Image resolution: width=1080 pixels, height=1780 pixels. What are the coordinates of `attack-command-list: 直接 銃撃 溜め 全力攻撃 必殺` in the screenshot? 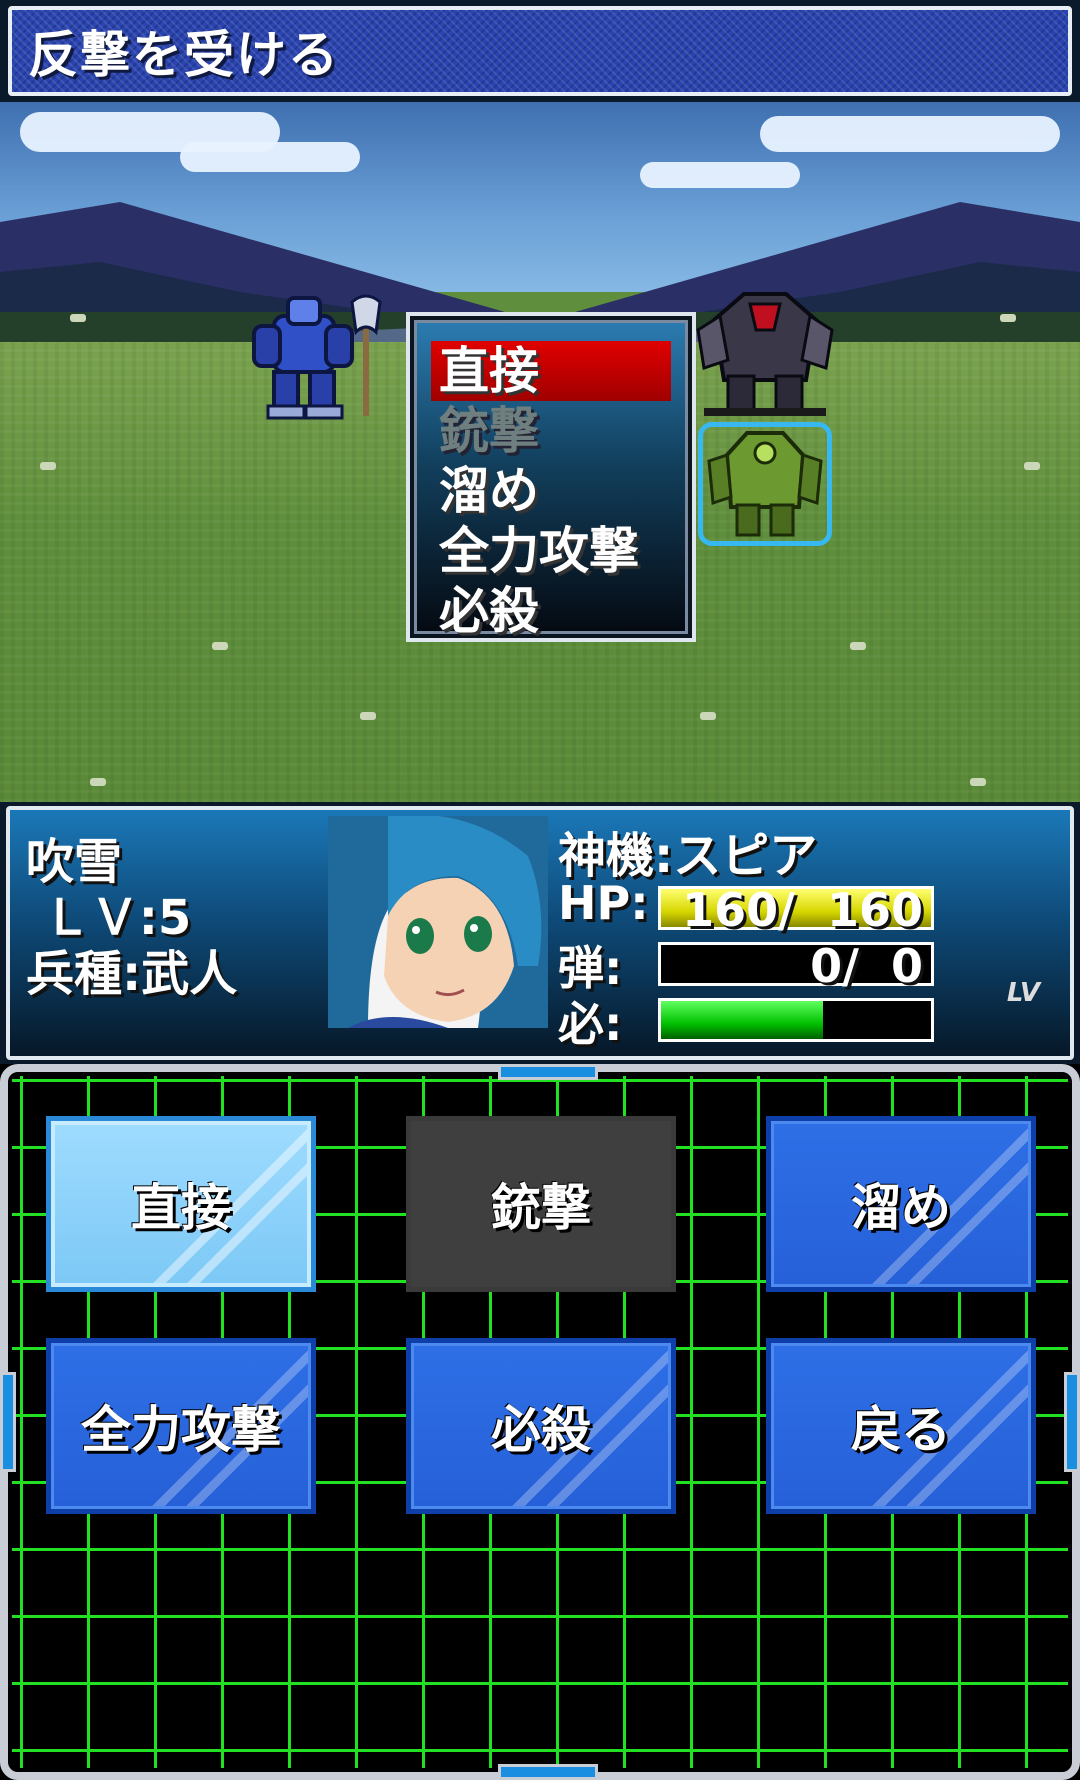 It's located at (551, 480).